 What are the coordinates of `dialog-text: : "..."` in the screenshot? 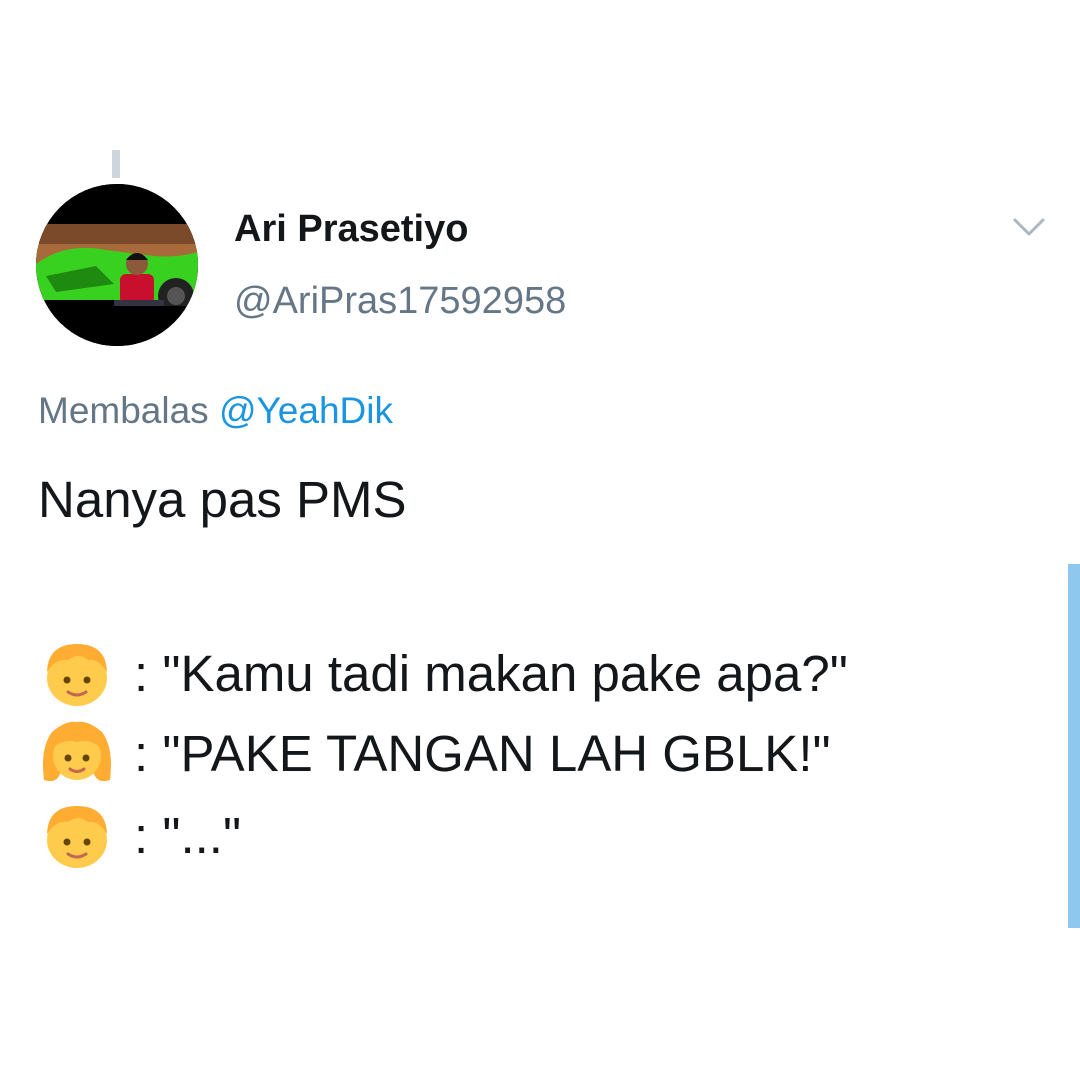 It's located at (188, 835).